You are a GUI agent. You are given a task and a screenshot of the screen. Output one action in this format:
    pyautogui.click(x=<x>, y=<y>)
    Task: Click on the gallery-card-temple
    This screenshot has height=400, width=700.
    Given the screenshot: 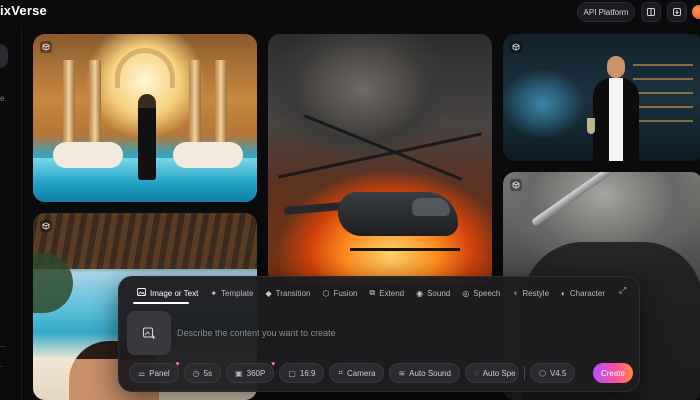 What is the action you would take?
    pyautogui.click(x=145, y=118)
    